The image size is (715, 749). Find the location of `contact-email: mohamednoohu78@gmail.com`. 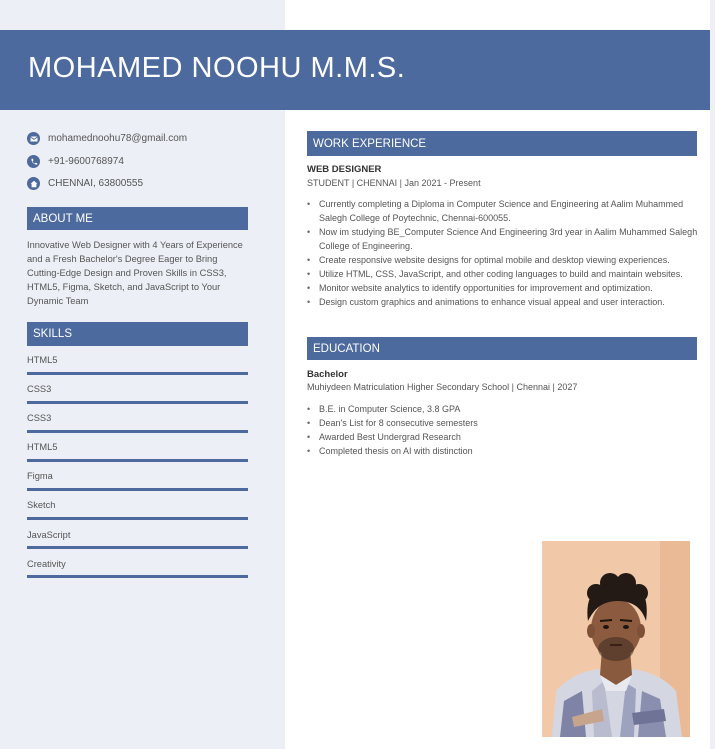

contact-email: mohamednoohu78@gmail.com is located at coordinates (107, 138).